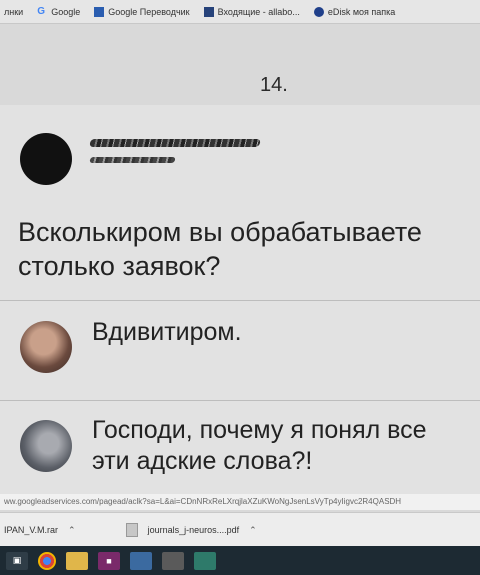 Image resolution: width=480 pixels, height=575 pixels. Describe the element at coordinates (318, 11) in the screenshot. I see `disk-icon` at that location.